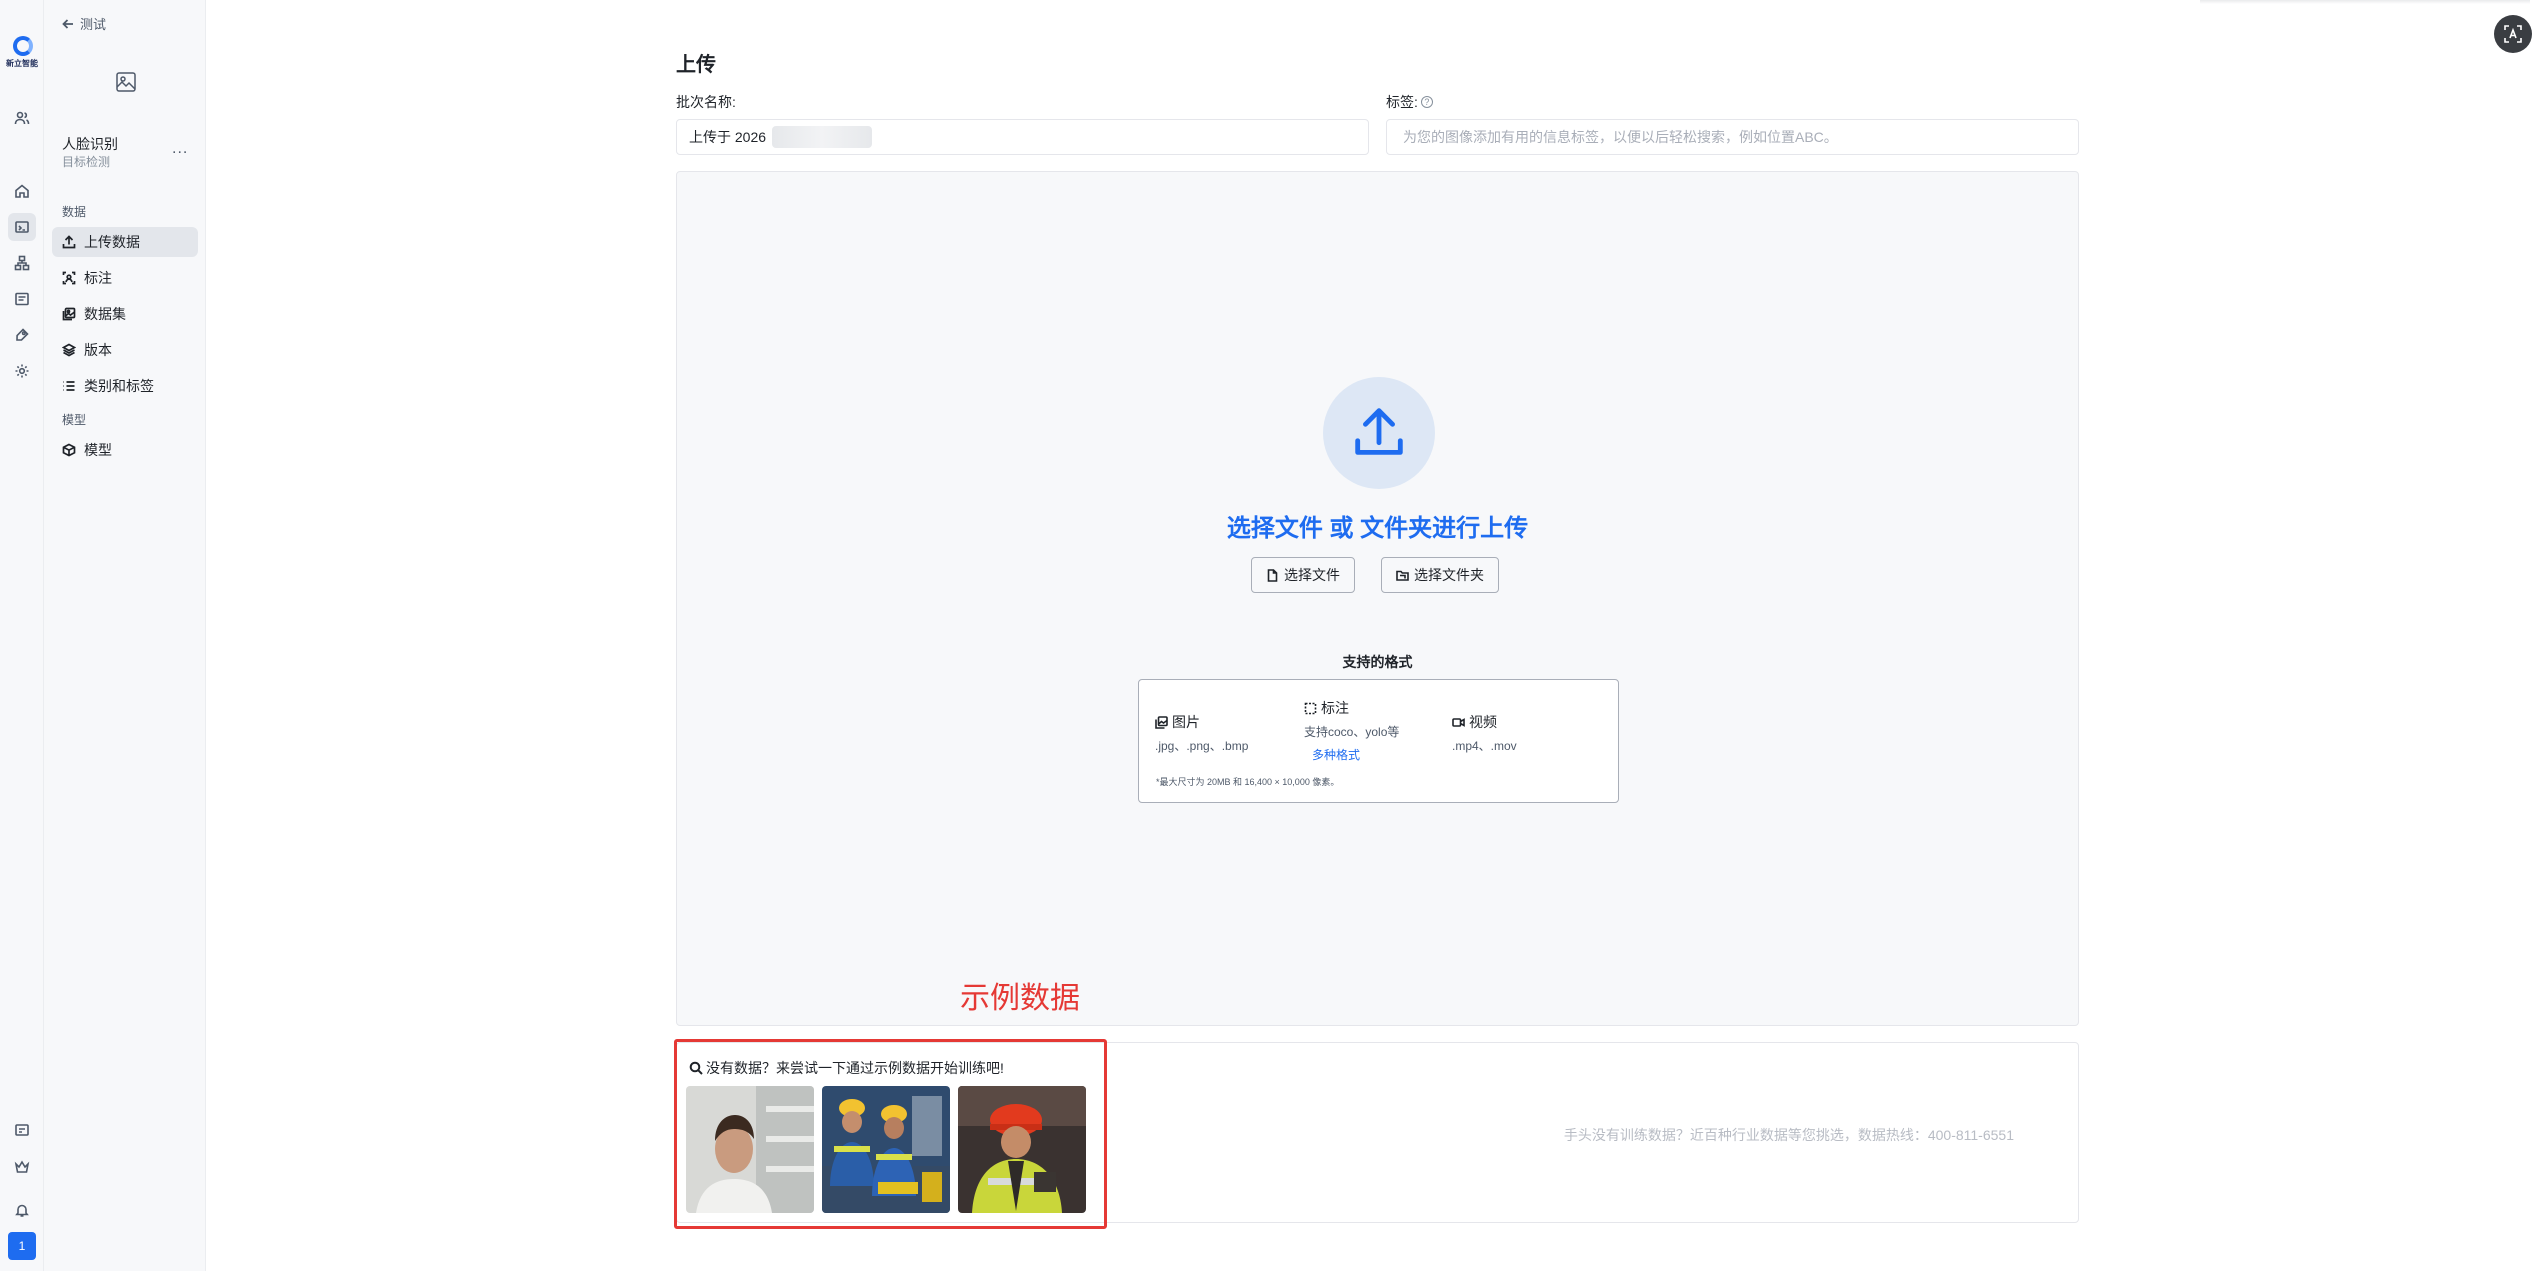 The height and width of the screenshot is (1271, 2546). Describe the element at coordinates (22, 191) in the screenshot. I see `home-icon` at that location.